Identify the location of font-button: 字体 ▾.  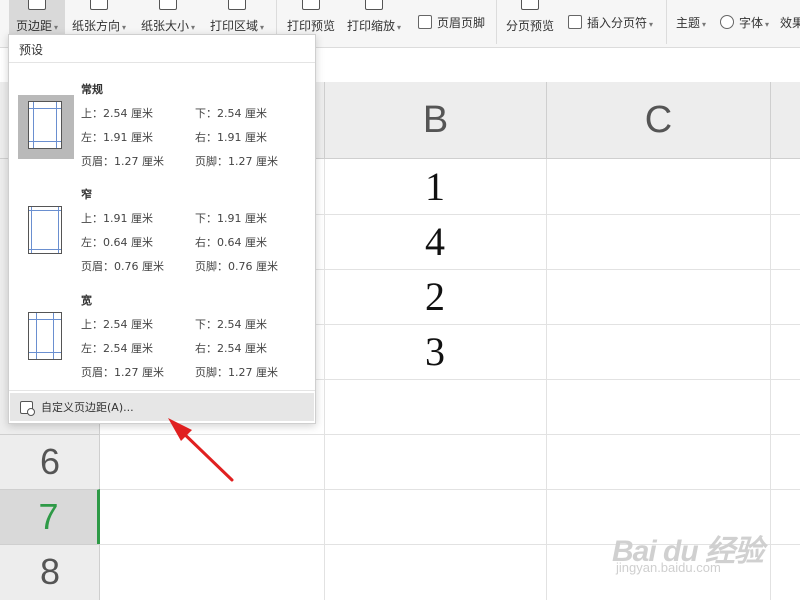
(748, 22).